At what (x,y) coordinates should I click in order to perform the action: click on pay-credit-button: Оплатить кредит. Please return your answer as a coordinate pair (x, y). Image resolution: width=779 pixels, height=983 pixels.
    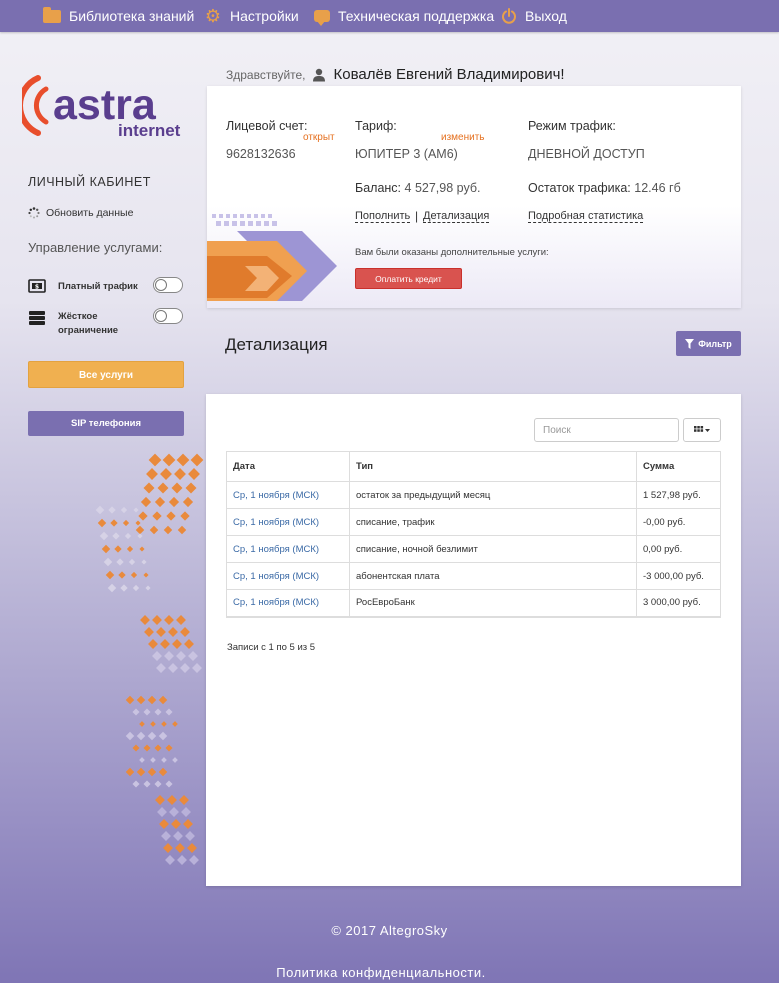
    Looking at the image, I should click on (408, 278).